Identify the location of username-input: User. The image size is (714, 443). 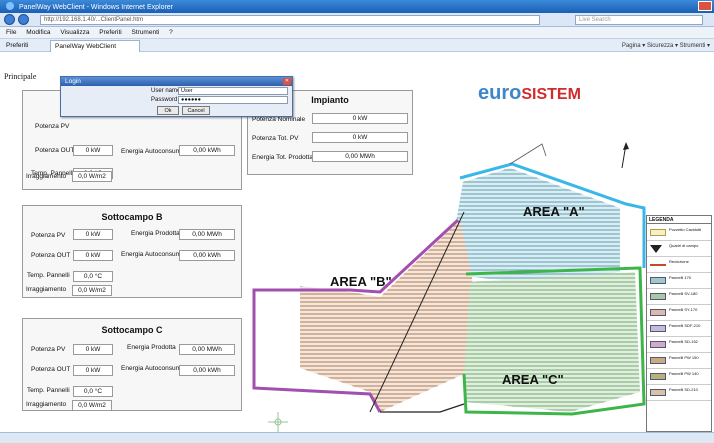
(233, 91).